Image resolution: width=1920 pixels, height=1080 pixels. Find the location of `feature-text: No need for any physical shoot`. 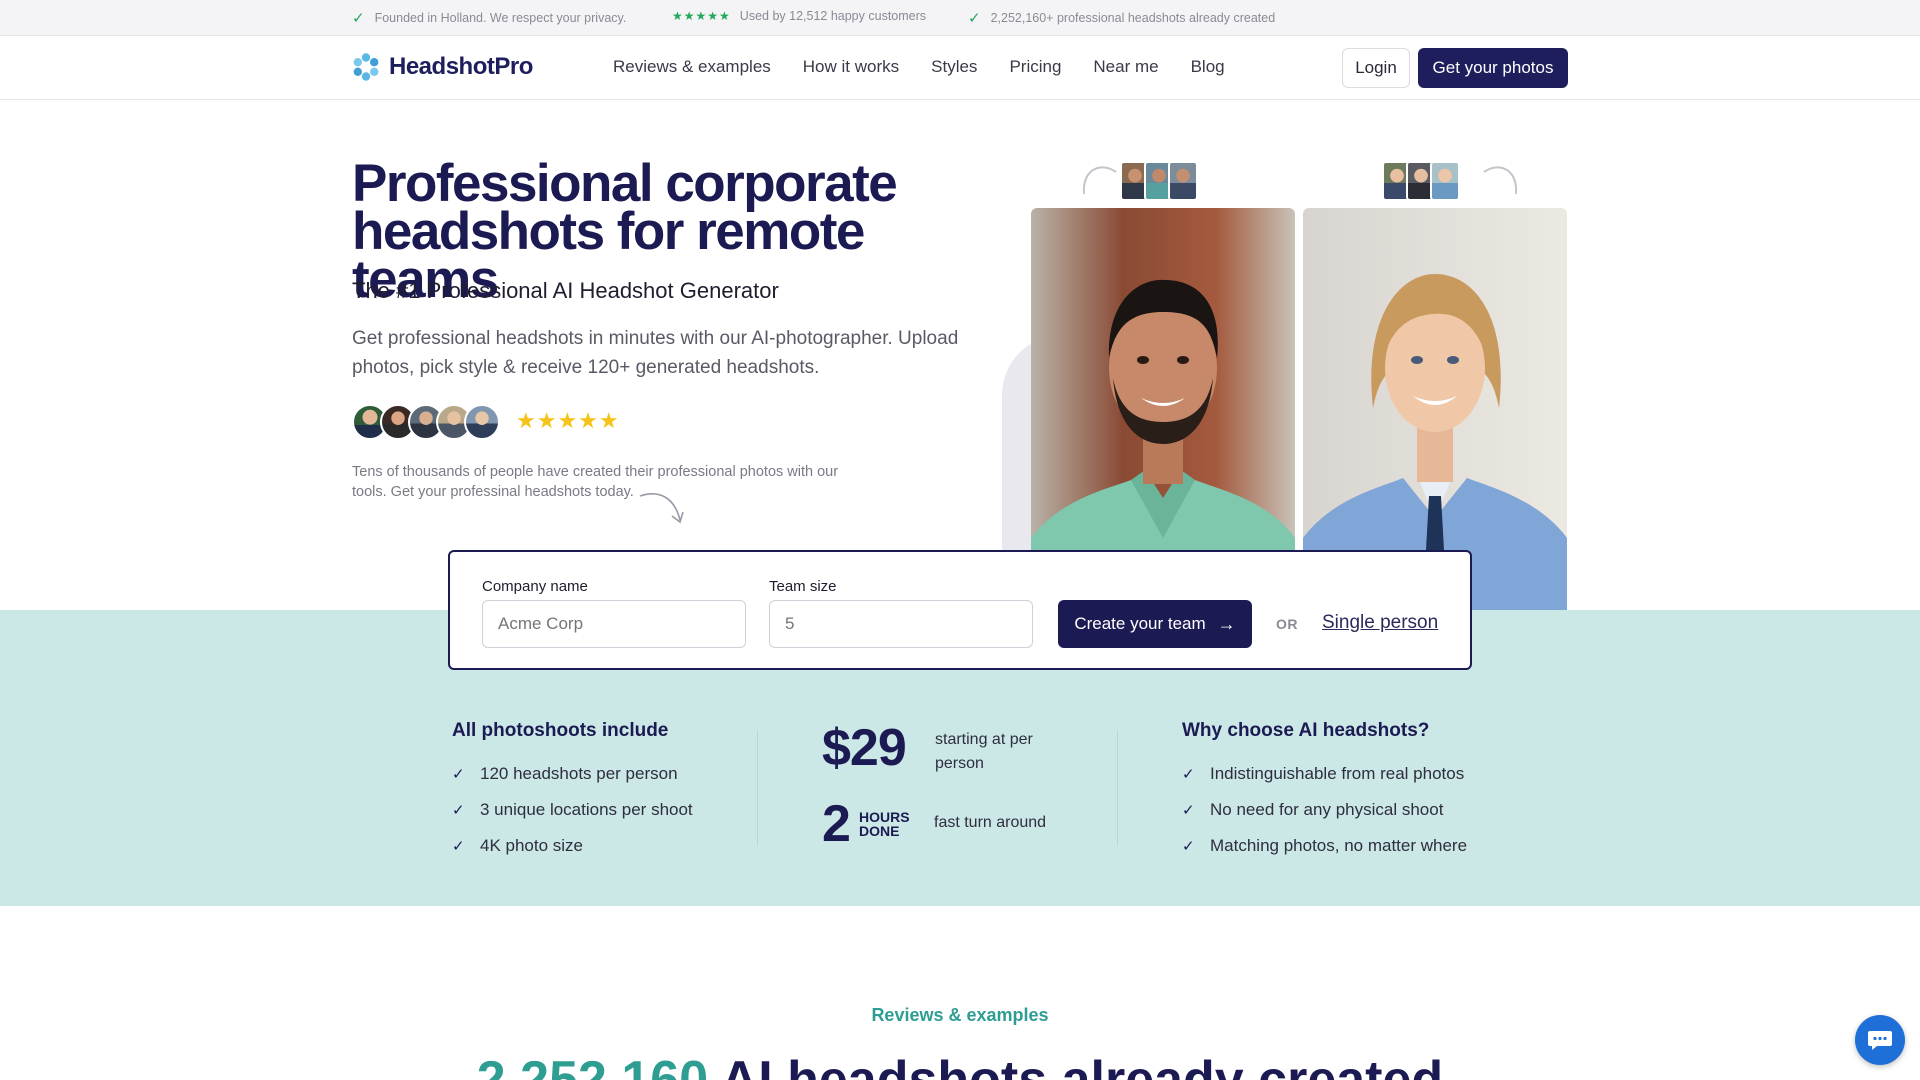

feature-text: No need for any physical shoot is located at coordinates (1327, 809).